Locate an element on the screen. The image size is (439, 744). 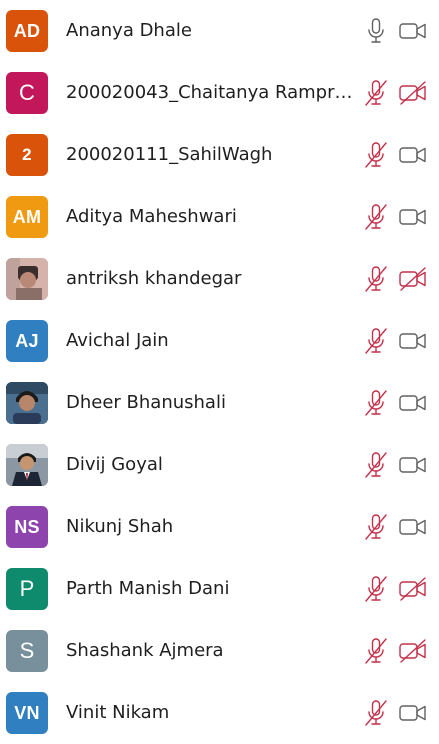
participant-row: AM Aditya Maheshwari is located at coordinates (219, 217).